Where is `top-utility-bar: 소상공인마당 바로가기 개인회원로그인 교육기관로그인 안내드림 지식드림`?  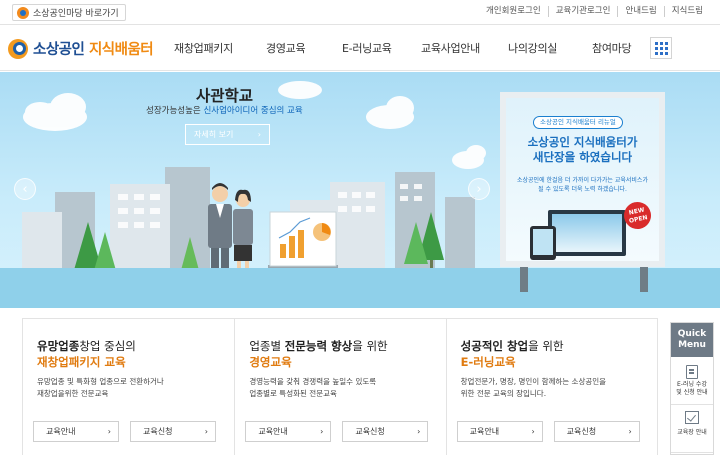
top-utility-bar: 소상공인마당 바로가기 개인회원로그인 교육기관로그인 안내드림 지식드림 is located at coordinates (360, 12).